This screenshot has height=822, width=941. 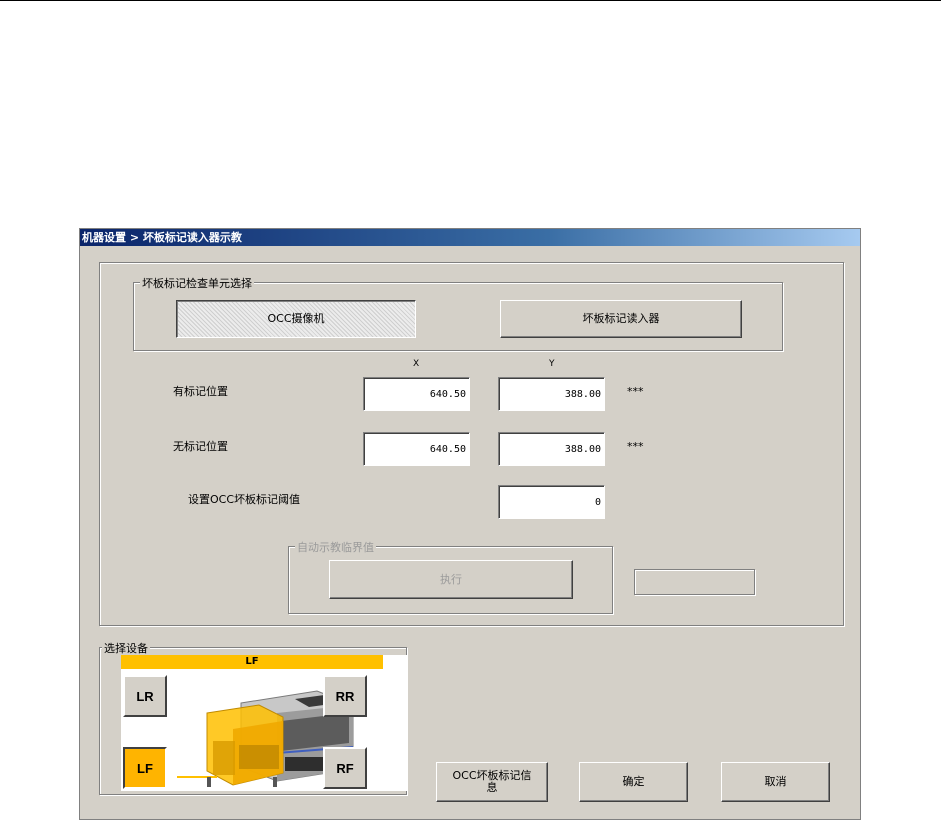 I want to click on auto-teach-group: 自动示教临界值 执行, so click(x=450, y=576).